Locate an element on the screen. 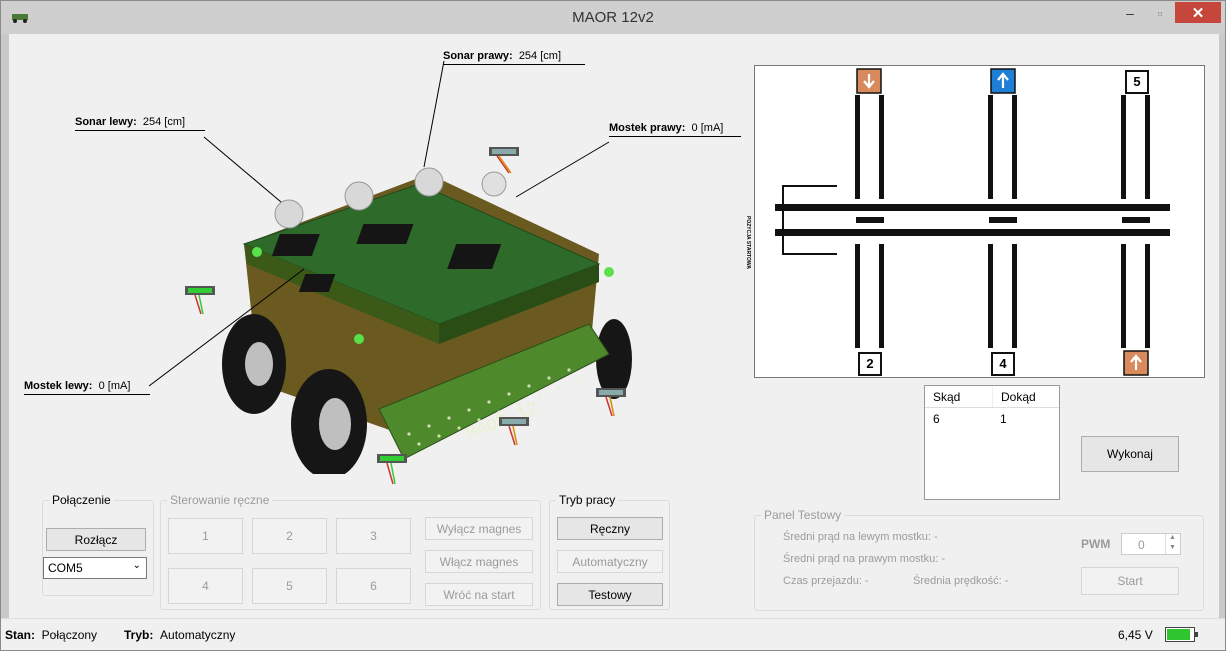  map-marker-2: 2 is located at coordinates (870, 364).